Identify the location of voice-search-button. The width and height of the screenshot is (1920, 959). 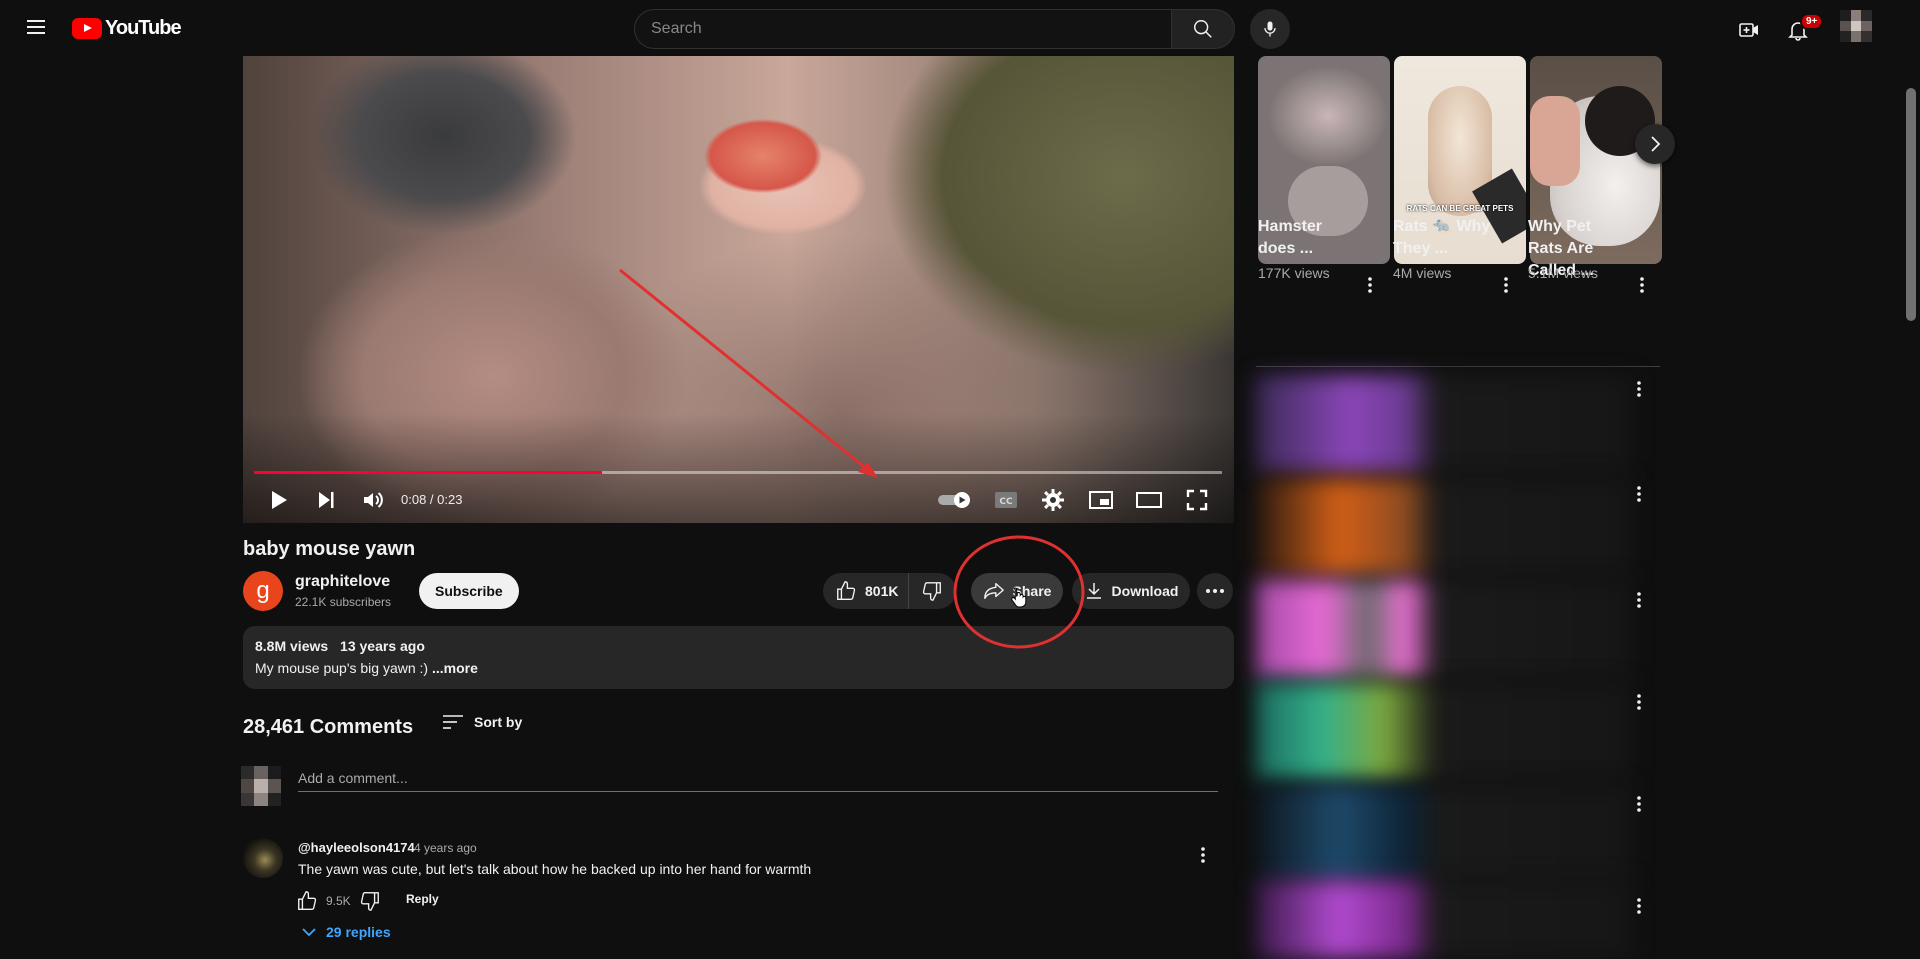
(1270, 29).